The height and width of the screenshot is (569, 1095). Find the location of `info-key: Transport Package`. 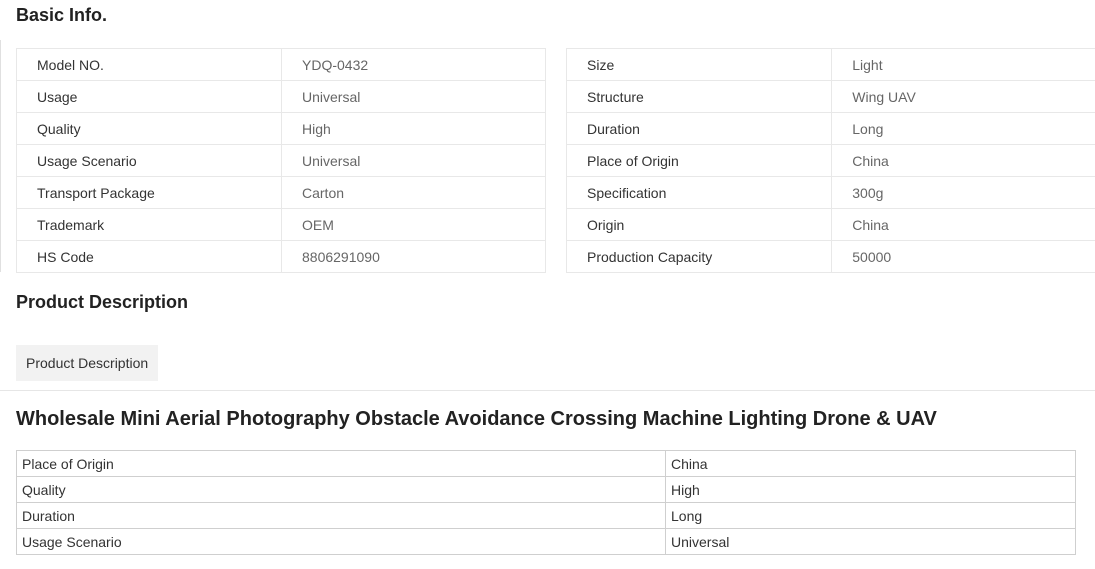

info-key: Transport Package is located at coordinates (149, 192).